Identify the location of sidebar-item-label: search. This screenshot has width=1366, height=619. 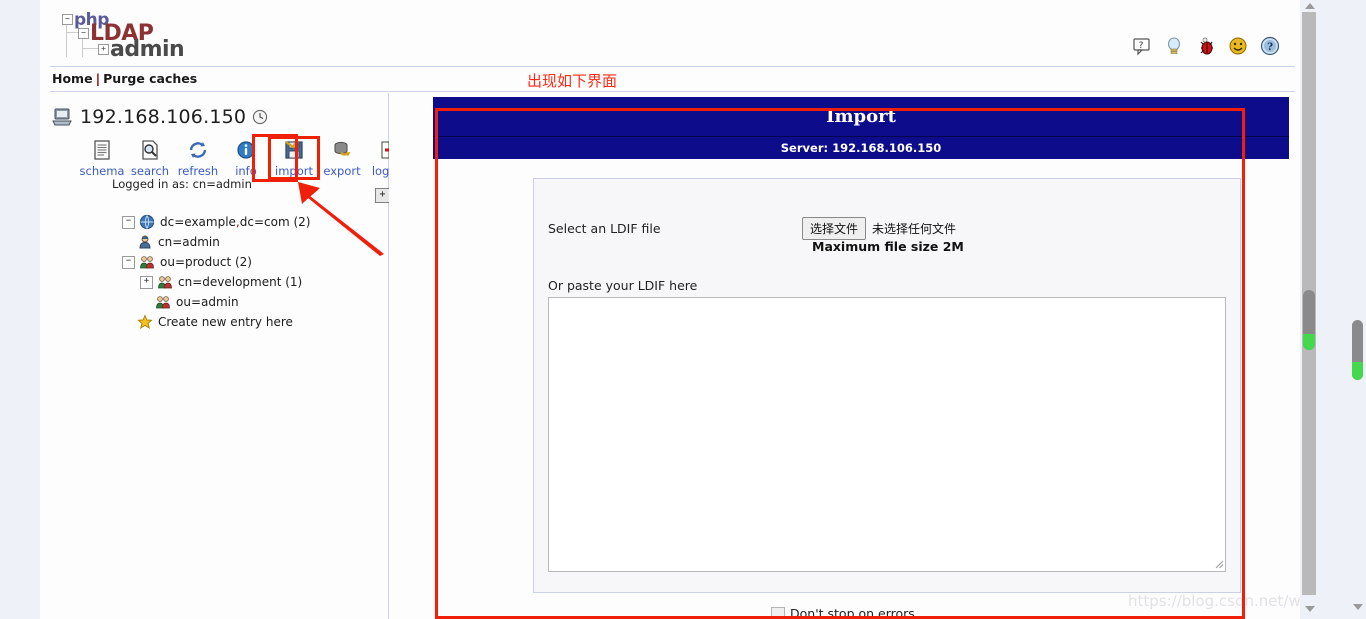
(150, 171).